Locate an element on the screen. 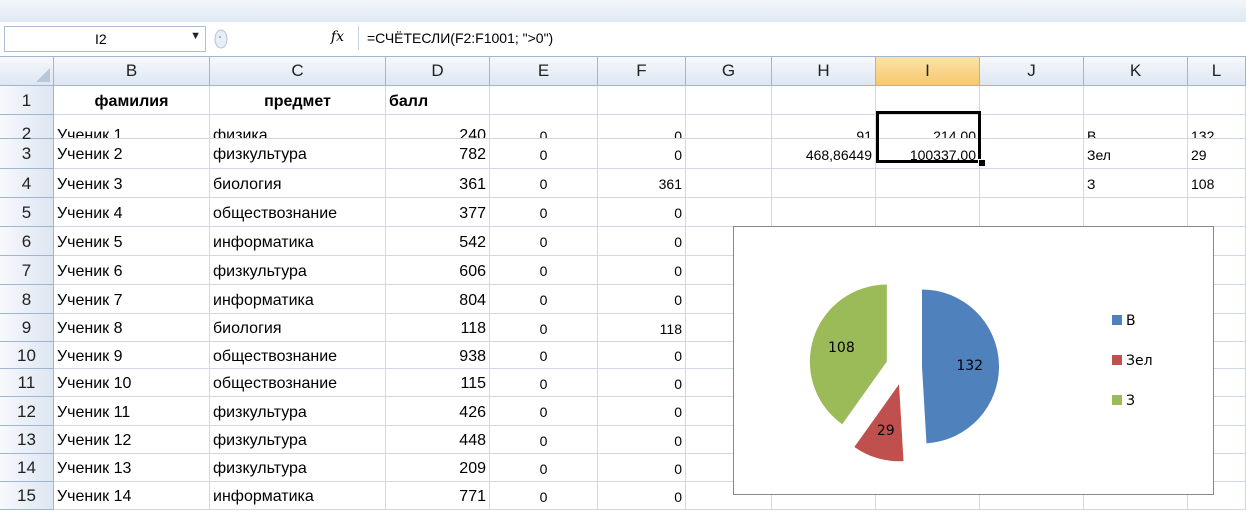 Image resolution: width=1246 pixels, height=522 pixels. cell-d5: 377 is located at coordinates (438, 212).